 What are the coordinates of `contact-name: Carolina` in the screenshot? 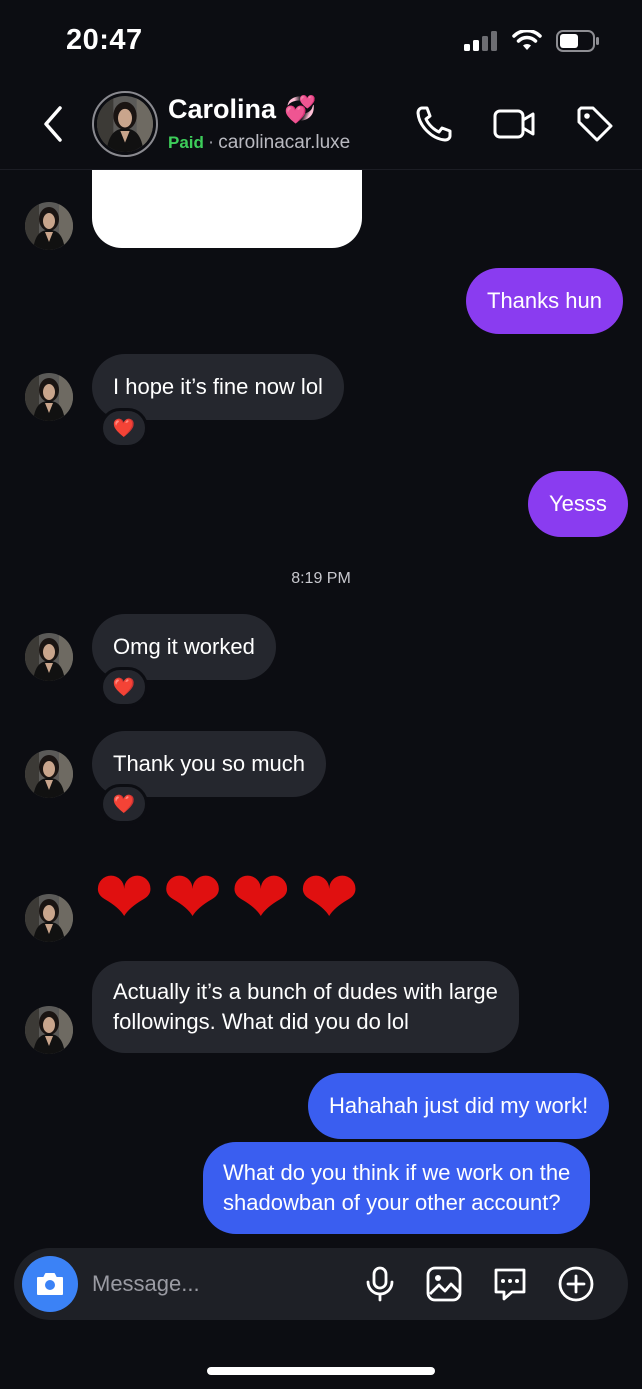 It's located at (222, 109).